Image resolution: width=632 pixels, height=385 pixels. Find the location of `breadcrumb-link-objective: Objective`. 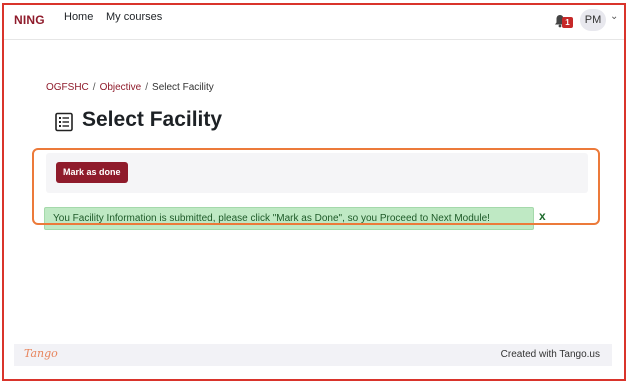

breadcrumb-link-objective: Objective is located at coordinates (121, 87).